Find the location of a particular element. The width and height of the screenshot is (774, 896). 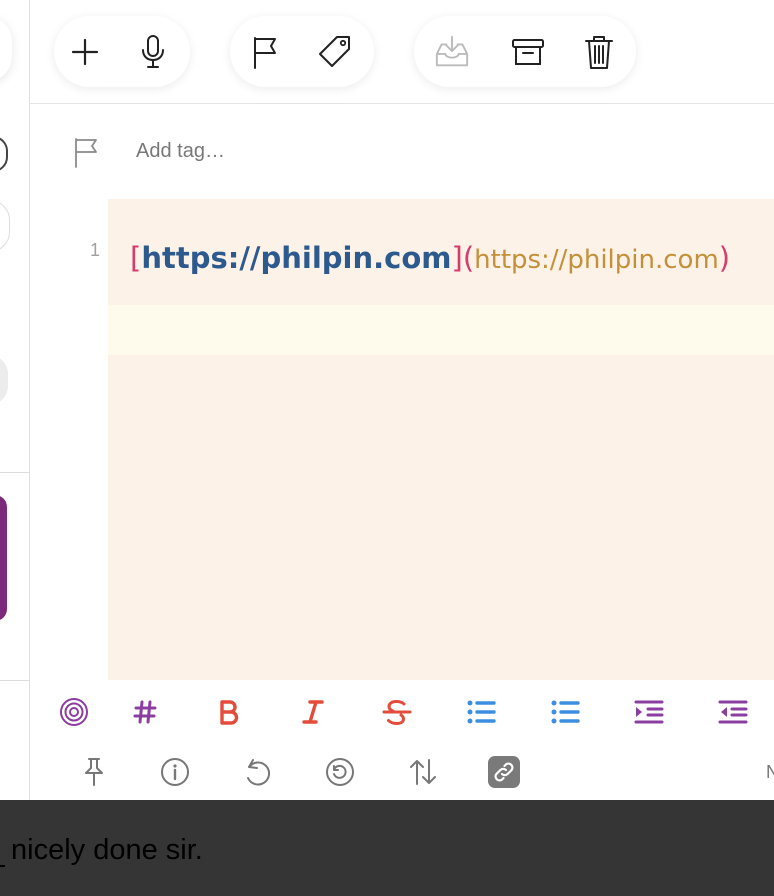

left-round-button is located at coordinates (4, 380).